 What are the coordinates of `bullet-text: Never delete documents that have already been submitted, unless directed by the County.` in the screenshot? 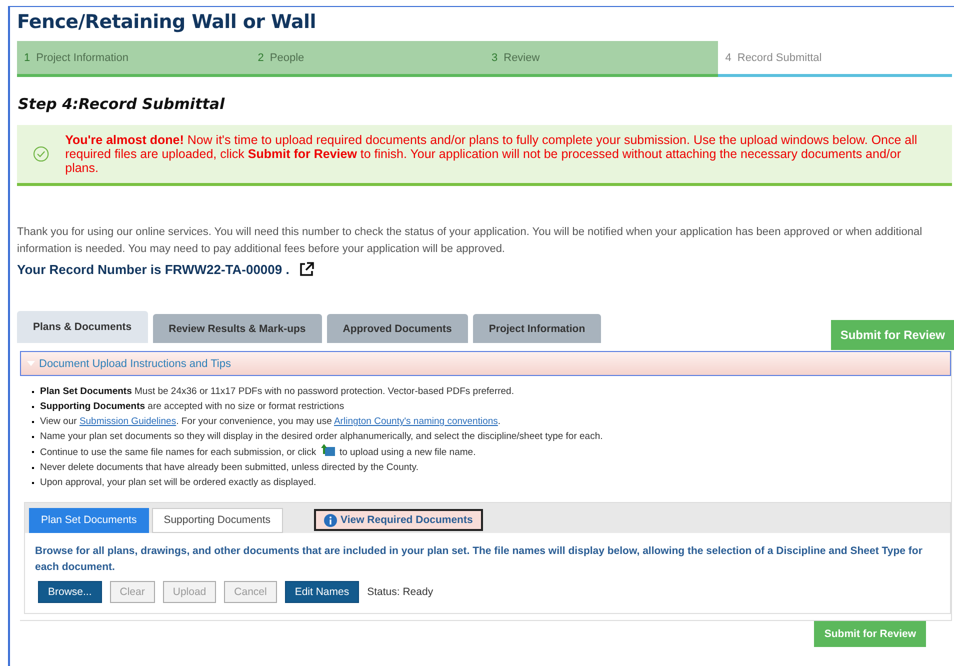 It's located at (229, 468).